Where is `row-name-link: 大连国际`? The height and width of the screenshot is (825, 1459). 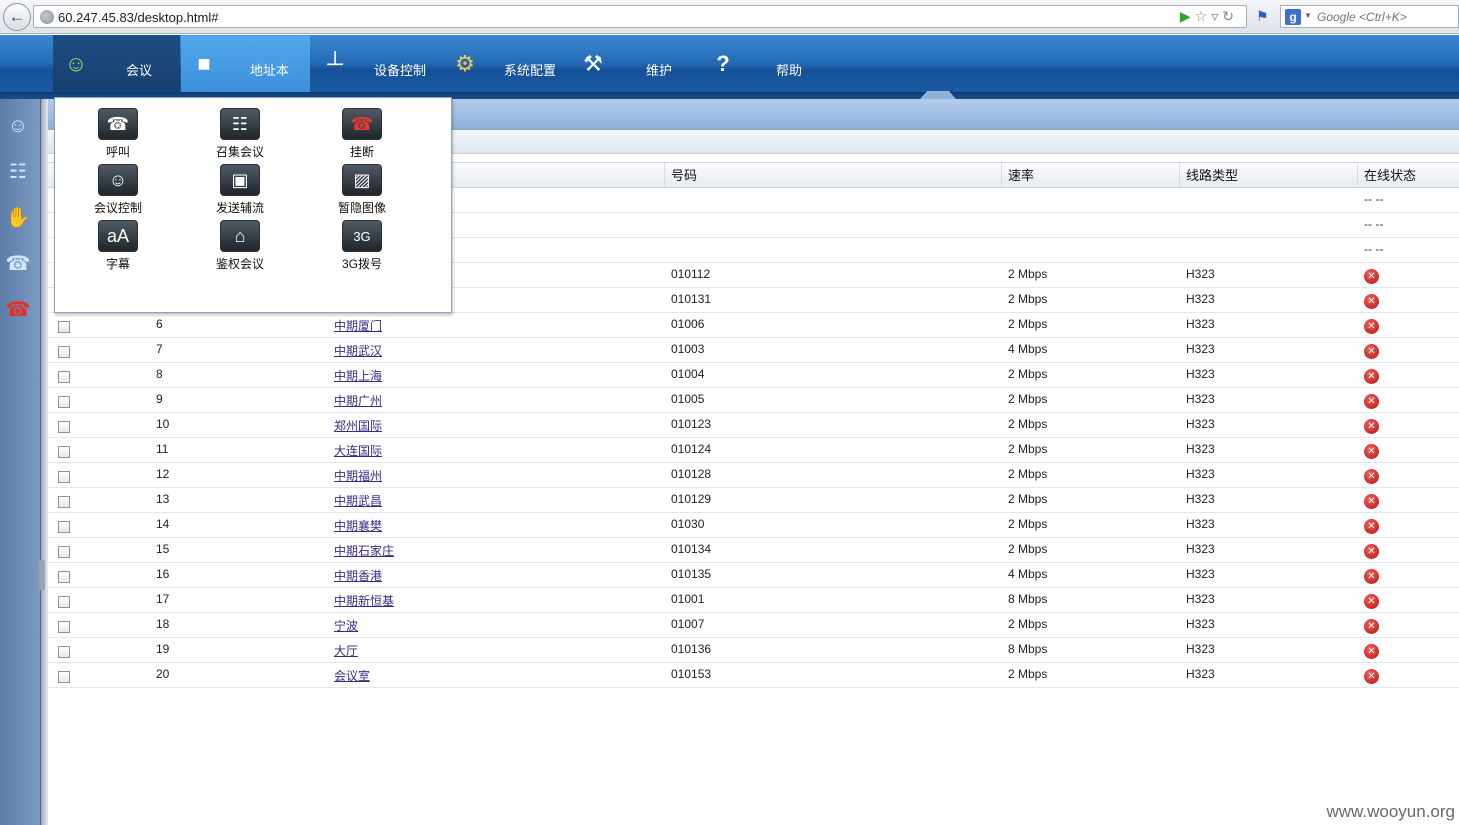 row-name-link: 大连国际 is located at coordinates (358, 450).